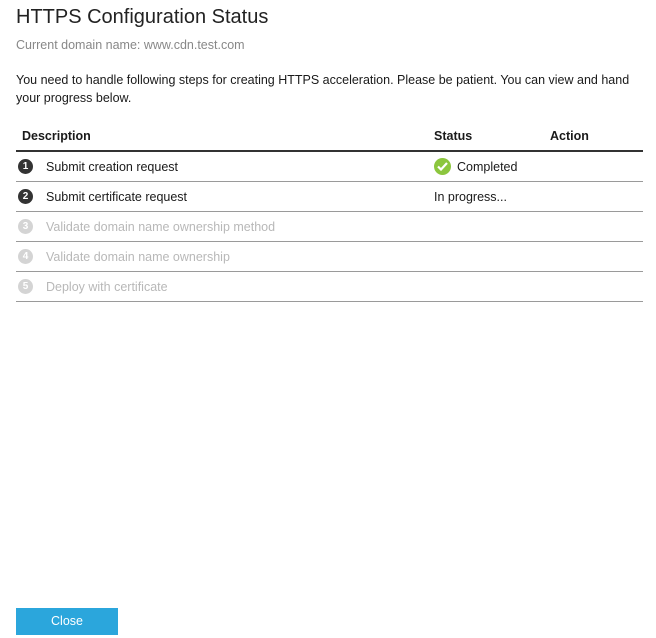 The image size is (656, 638). Describe the element at coordinates (329, 287) in the screenshot. I see `table-row: 5 Deploy with certificate` at that location.